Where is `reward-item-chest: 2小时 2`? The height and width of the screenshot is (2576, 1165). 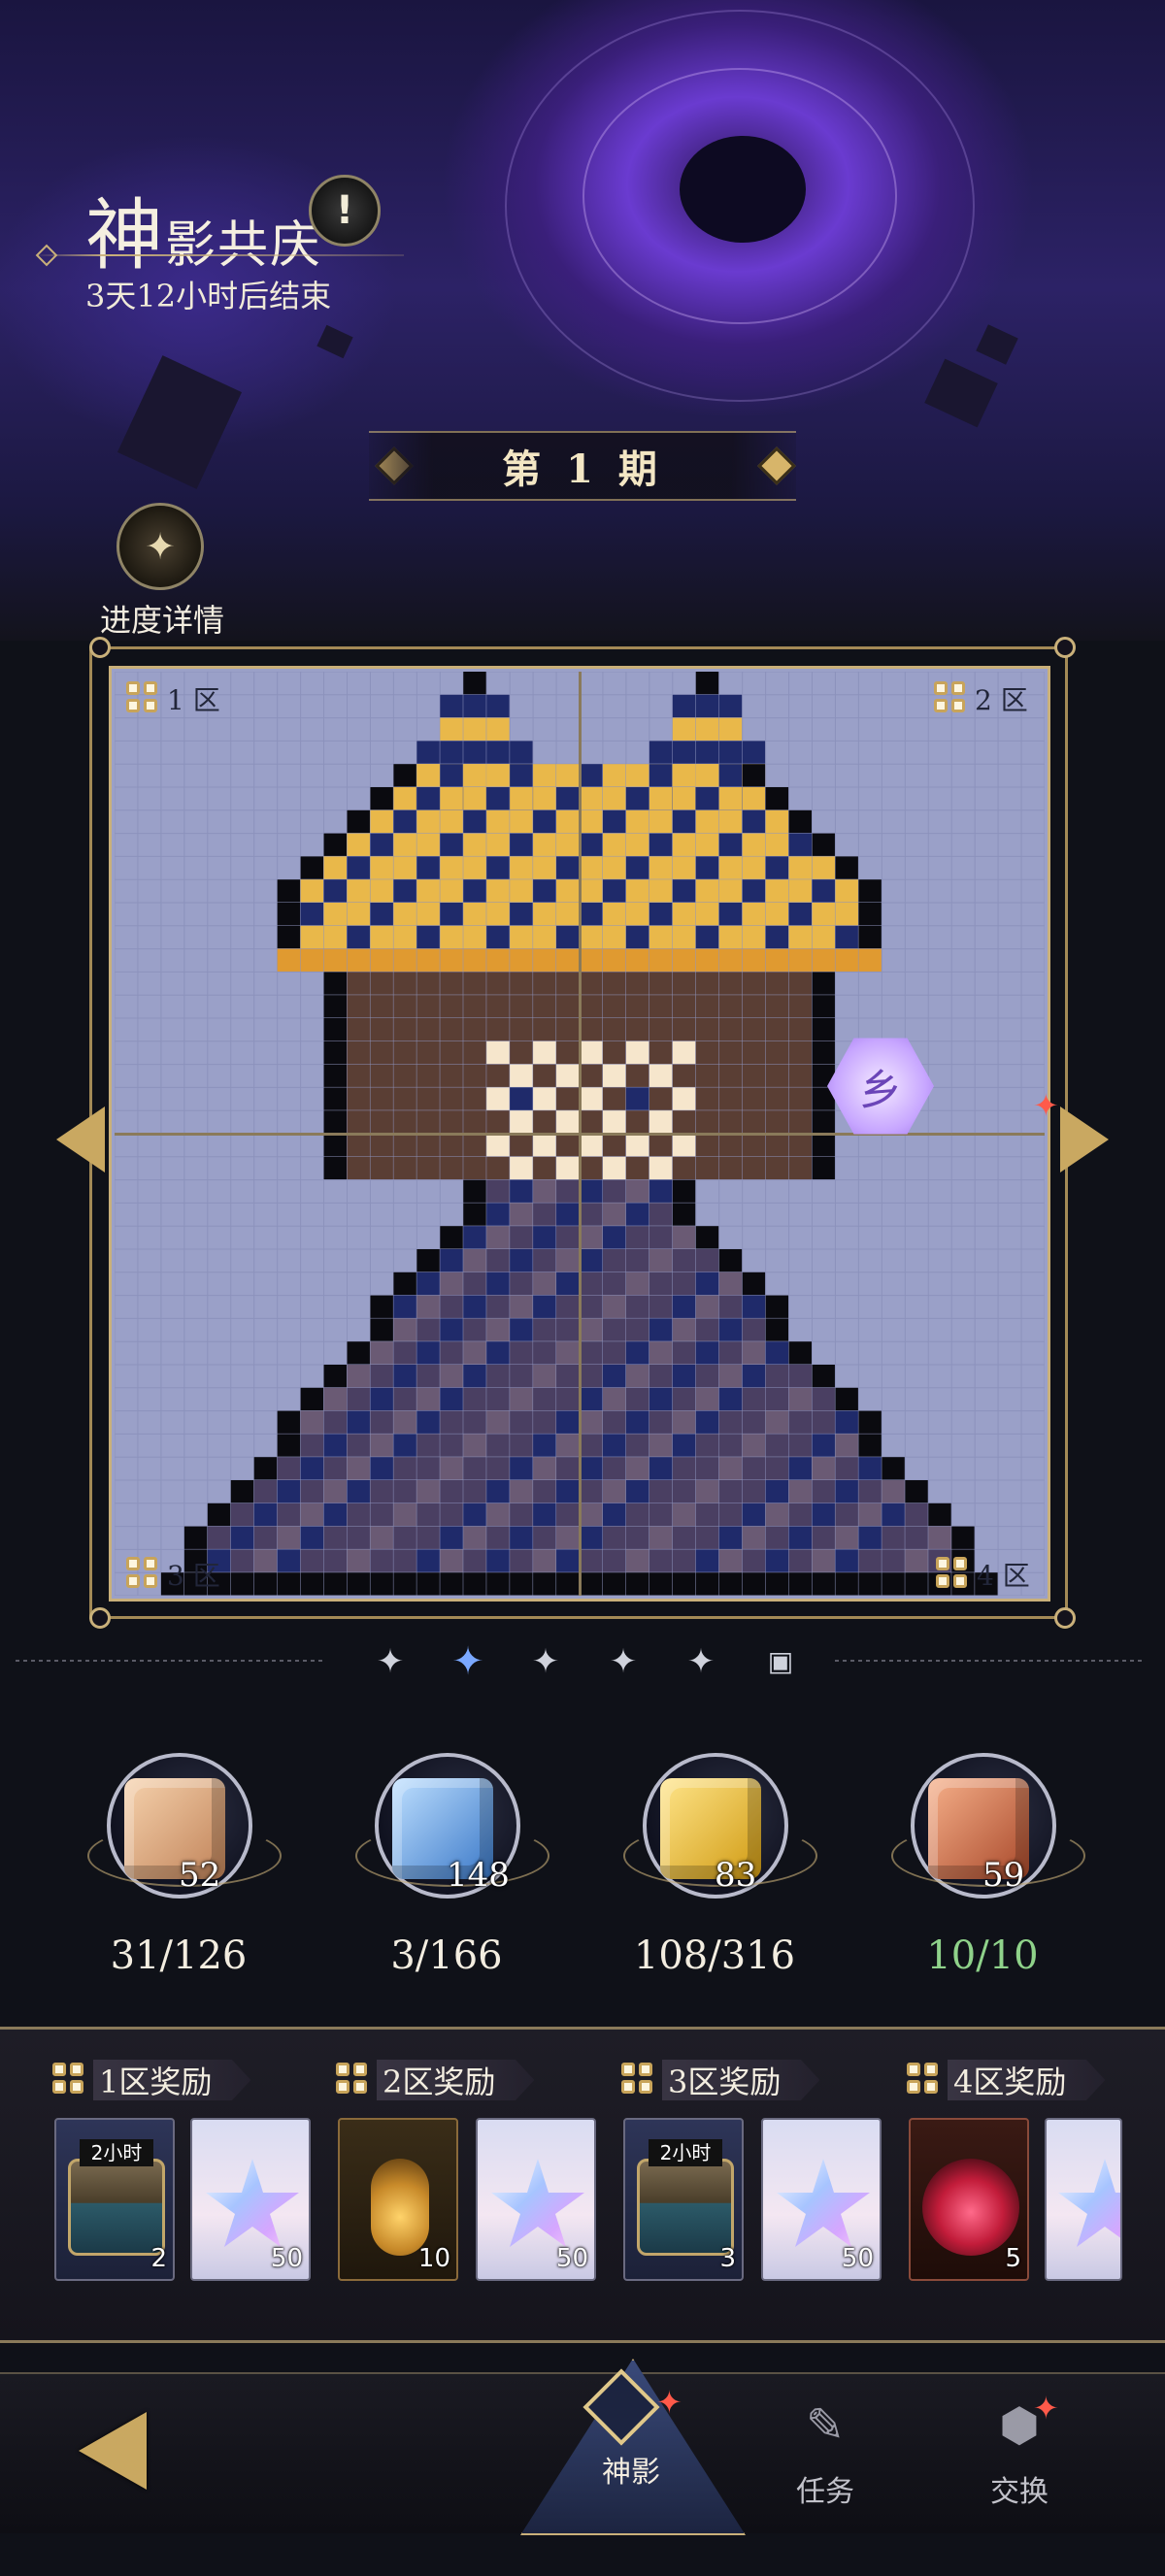 reward-item-chest: 2小时 2 is located at coordinates (114, 2199).